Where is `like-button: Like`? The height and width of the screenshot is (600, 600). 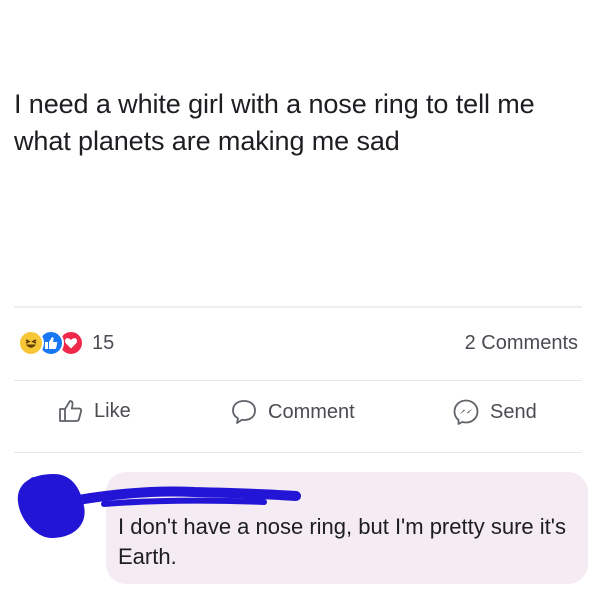
like-button: Like is located at coordinates (94, 411).